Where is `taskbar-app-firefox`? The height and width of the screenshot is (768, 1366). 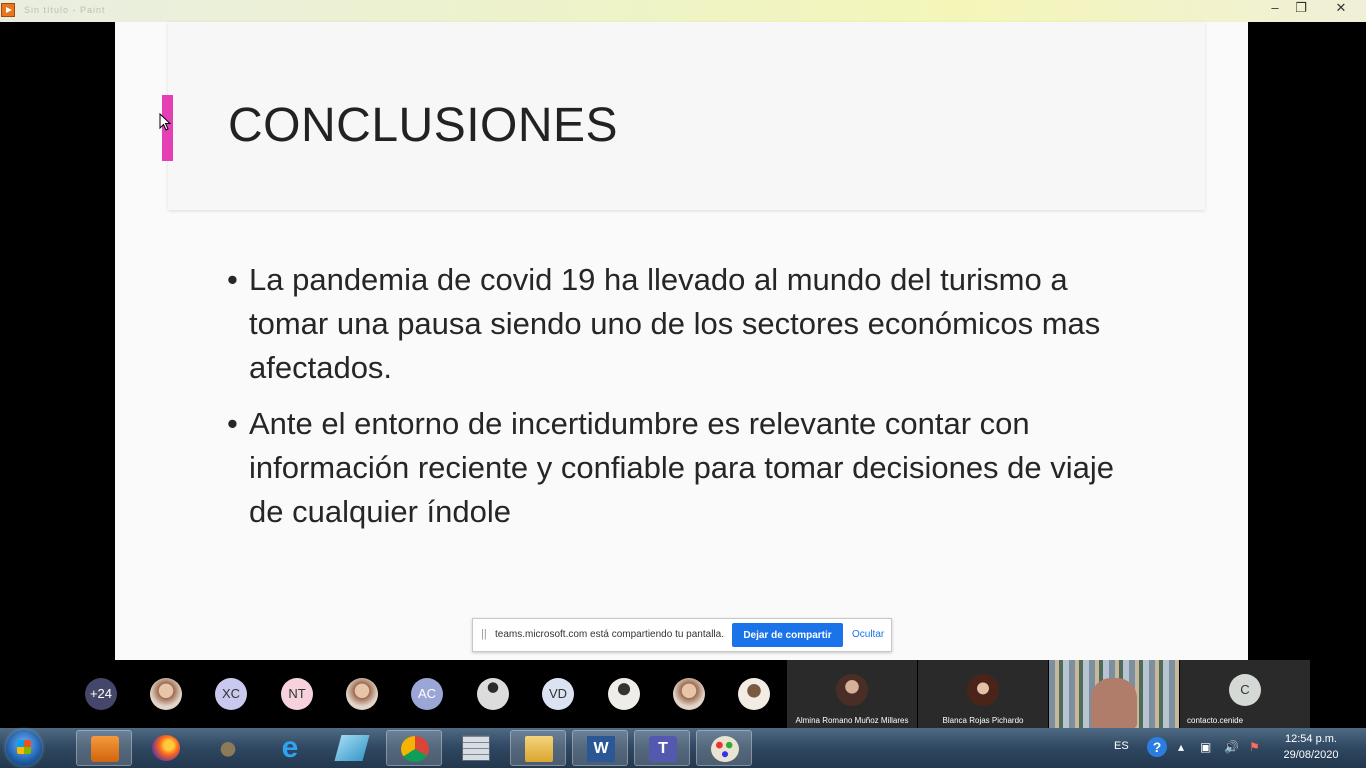
taskbar-app-firefox is located at coordinates (166, 748).